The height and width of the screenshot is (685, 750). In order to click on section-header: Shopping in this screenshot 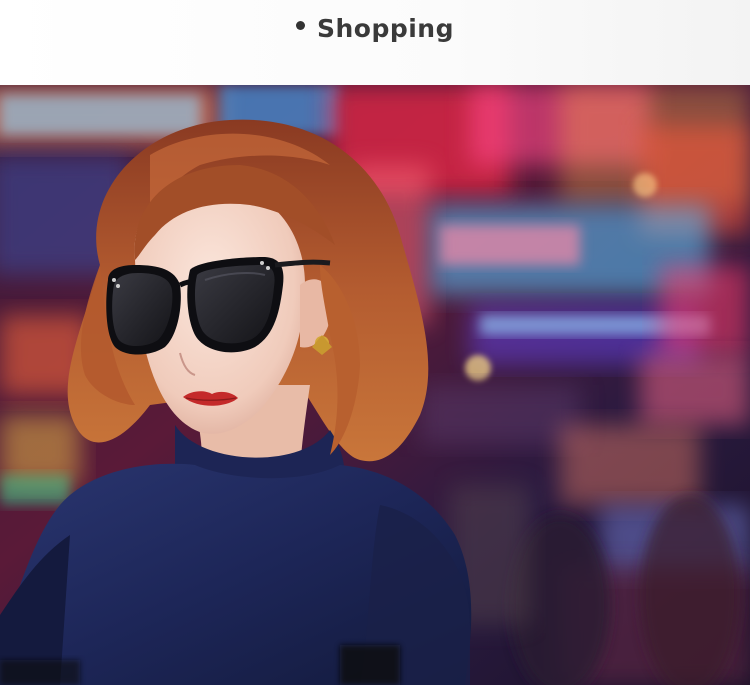, I will do `click(375, 42)`.